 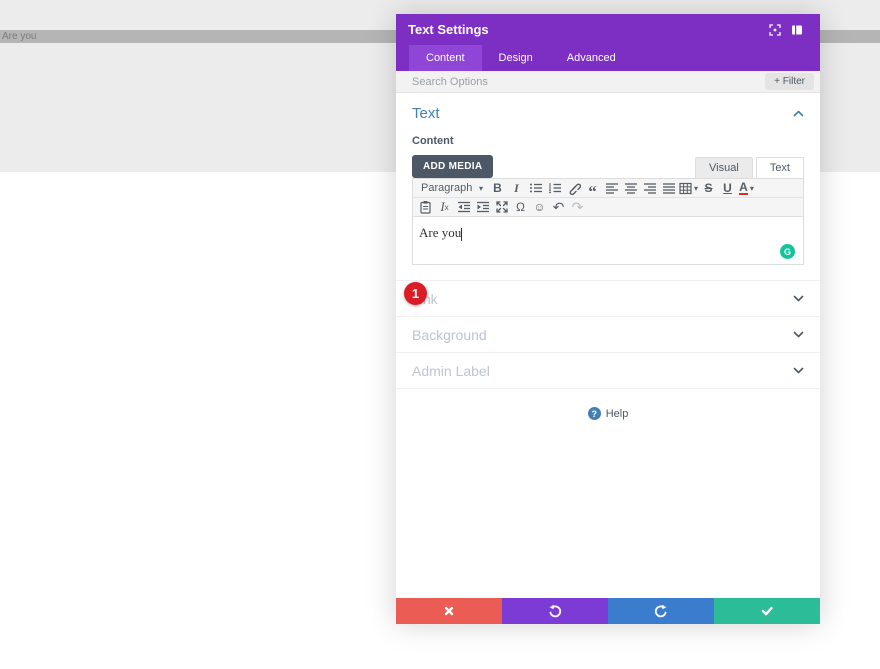 I want to click on tab-content: Content, so click(x=445, y=58).